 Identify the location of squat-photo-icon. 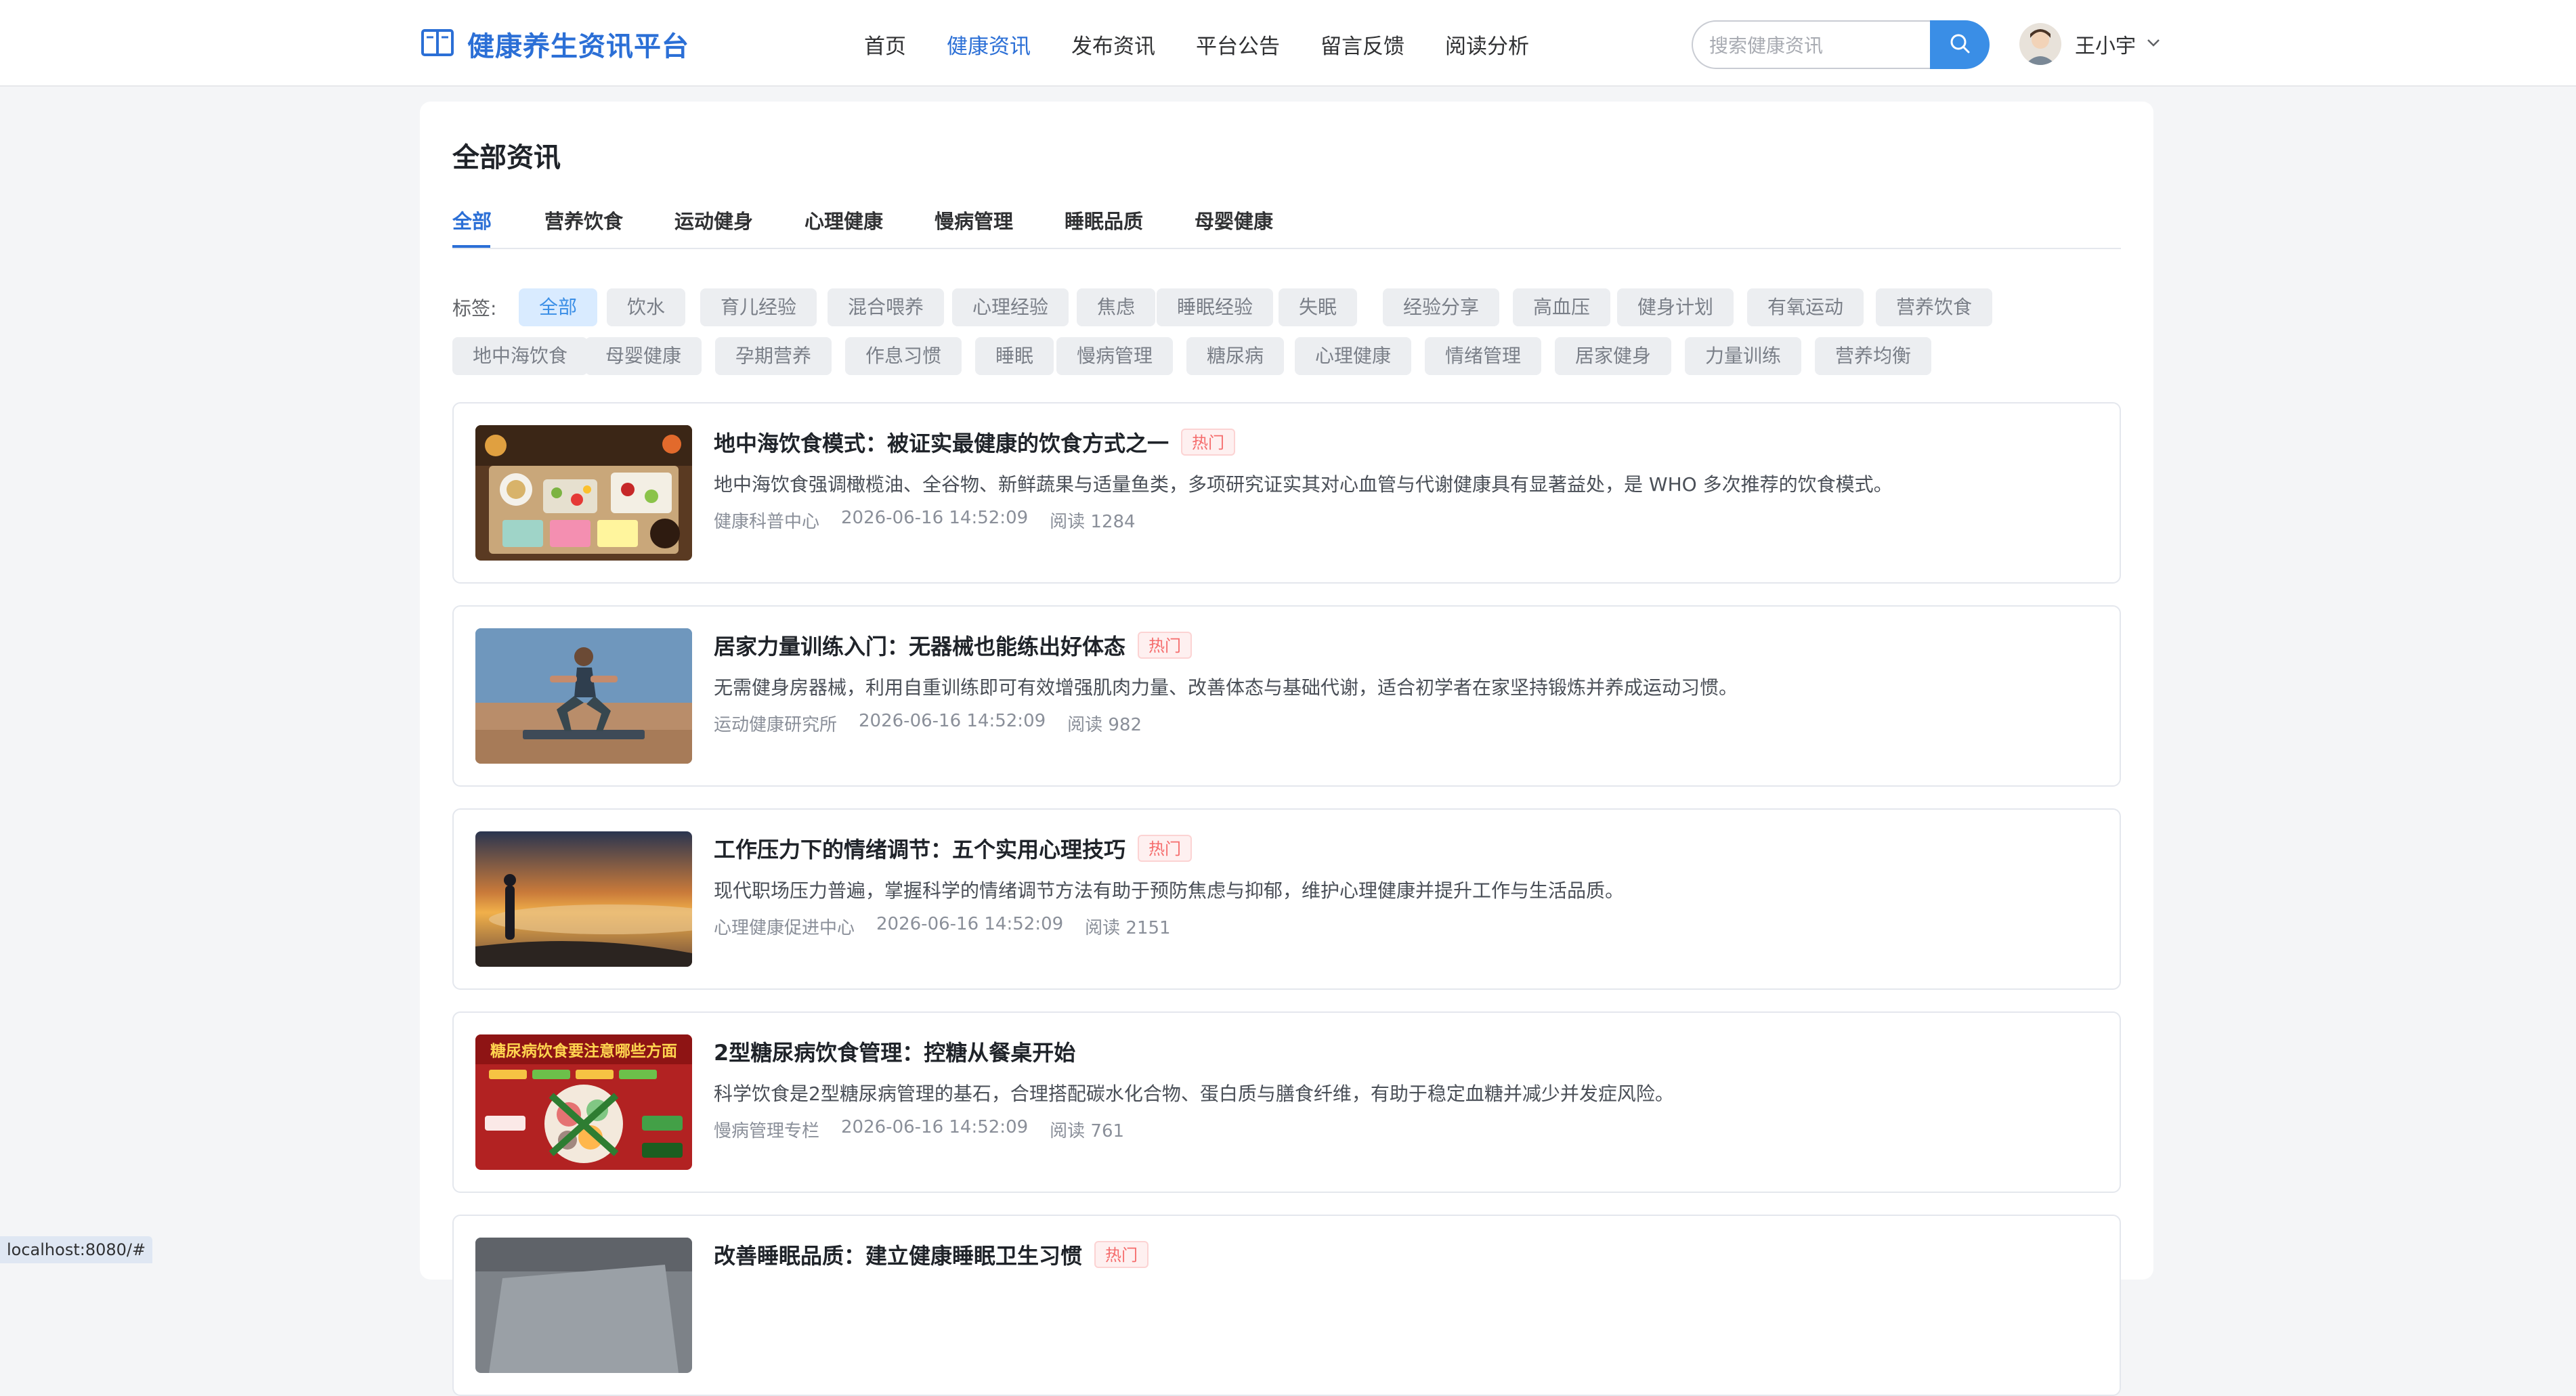
(583, 696).